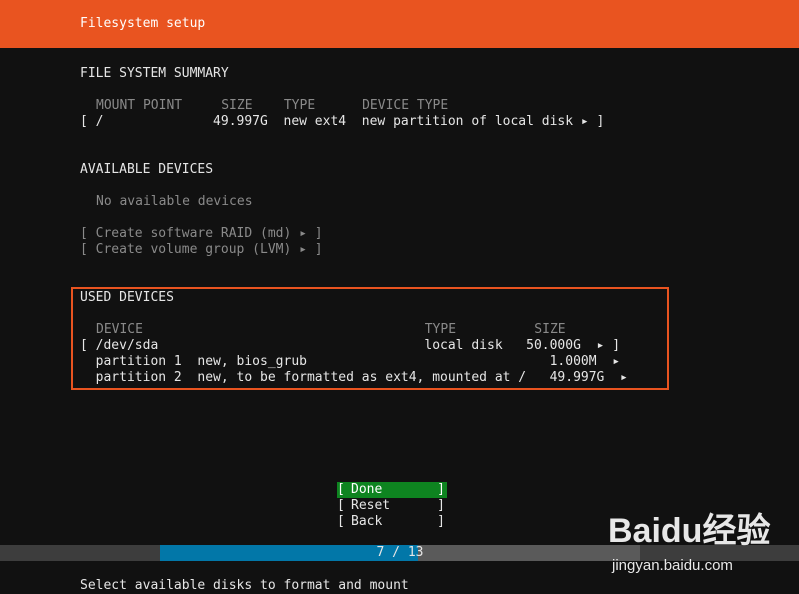  I want to click on create-lvm-button: [ Create volume group (LVM) ▸ ], so click(201, 250).